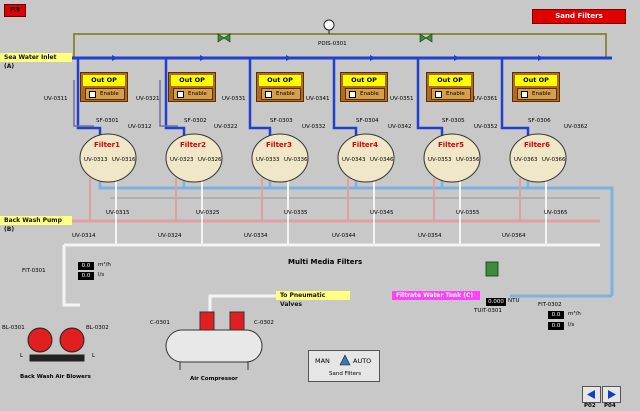 The height and width of the screenshot is (411, 640). What do you see at coordinates (354, 160) in the screenshot?
I see `uv-a-tag: UV-0343` at bounding box center [354, 160].